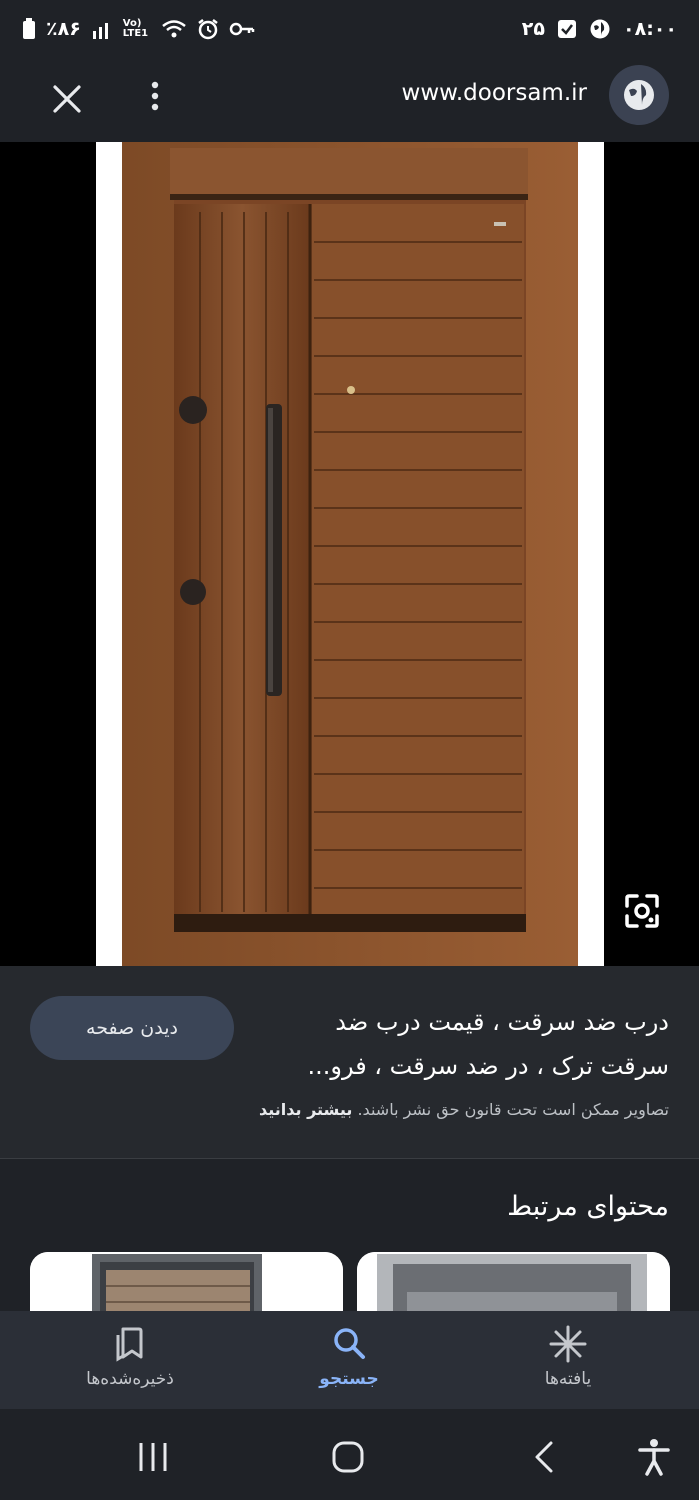 The width and height of the screenshot is (699, 1500). What do you see at coordinates (349, 31) in the screenshot?
I see `status-bar: ٪۸۶ Vo) LTE1 ۲۵ ۰۸:۰۰` at bounding box center [349, 31].